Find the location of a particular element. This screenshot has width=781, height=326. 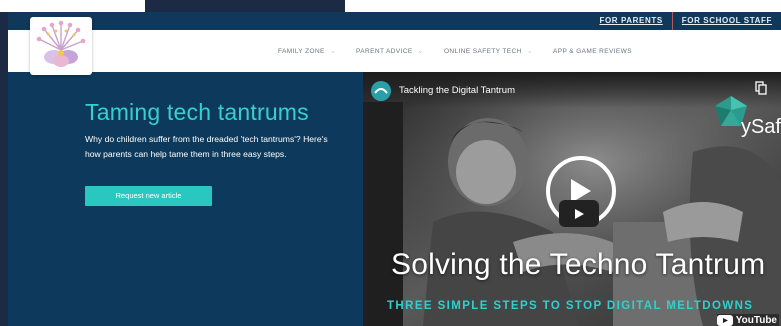

frame-top-mid is located at coordinates (245, 6).